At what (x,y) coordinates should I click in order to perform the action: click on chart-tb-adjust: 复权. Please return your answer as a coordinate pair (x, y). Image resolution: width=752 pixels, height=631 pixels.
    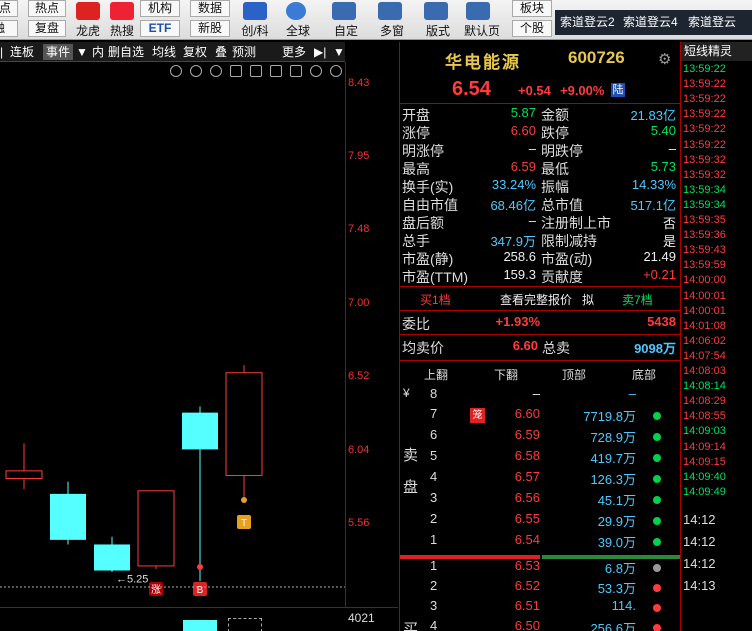
    Looking at the image, I should click on (195, 52).